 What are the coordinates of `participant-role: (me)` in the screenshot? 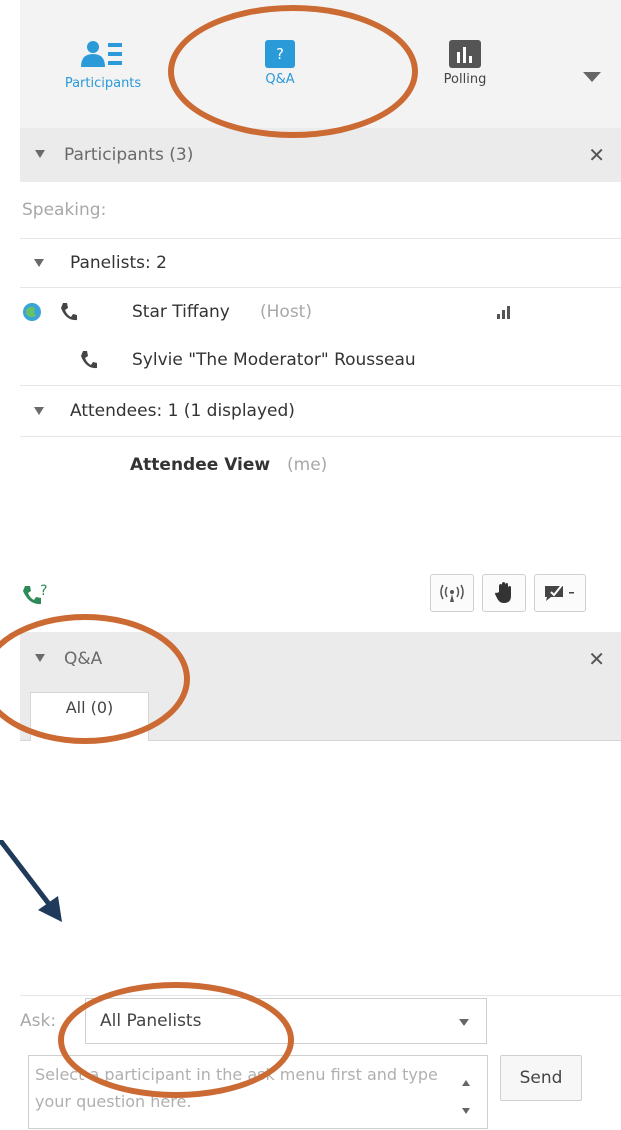 It's located at (307, 465).